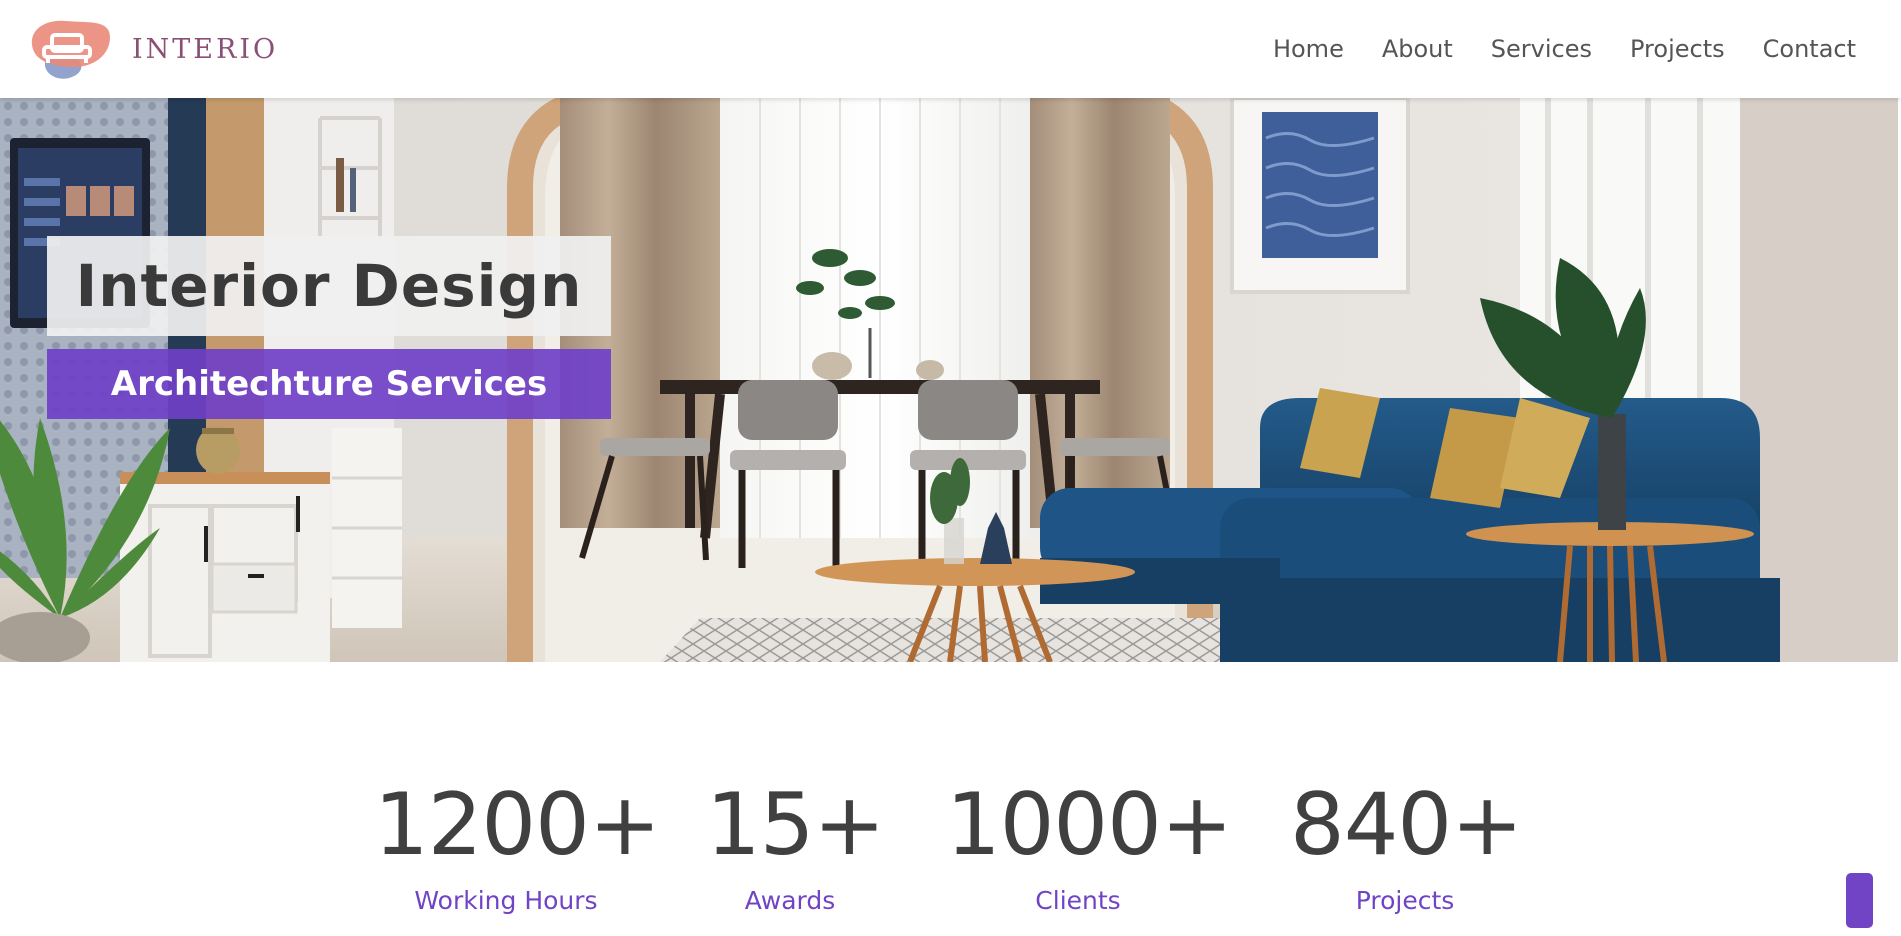  I want to click on stat-awards: 15+ Awards, so click(796, 845).